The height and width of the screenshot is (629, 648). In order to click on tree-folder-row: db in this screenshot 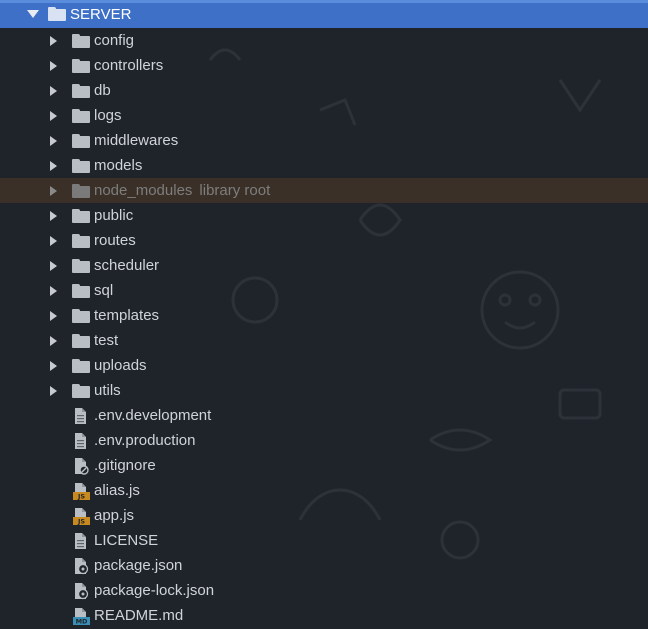, I will do `click(324, 90)`.